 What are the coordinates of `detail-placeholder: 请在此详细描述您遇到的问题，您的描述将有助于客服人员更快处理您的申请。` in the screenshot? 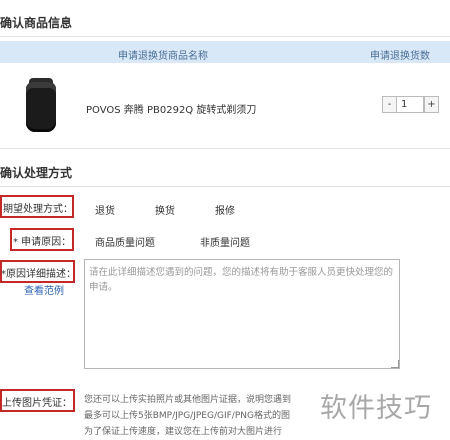 It's located at (241, 280).